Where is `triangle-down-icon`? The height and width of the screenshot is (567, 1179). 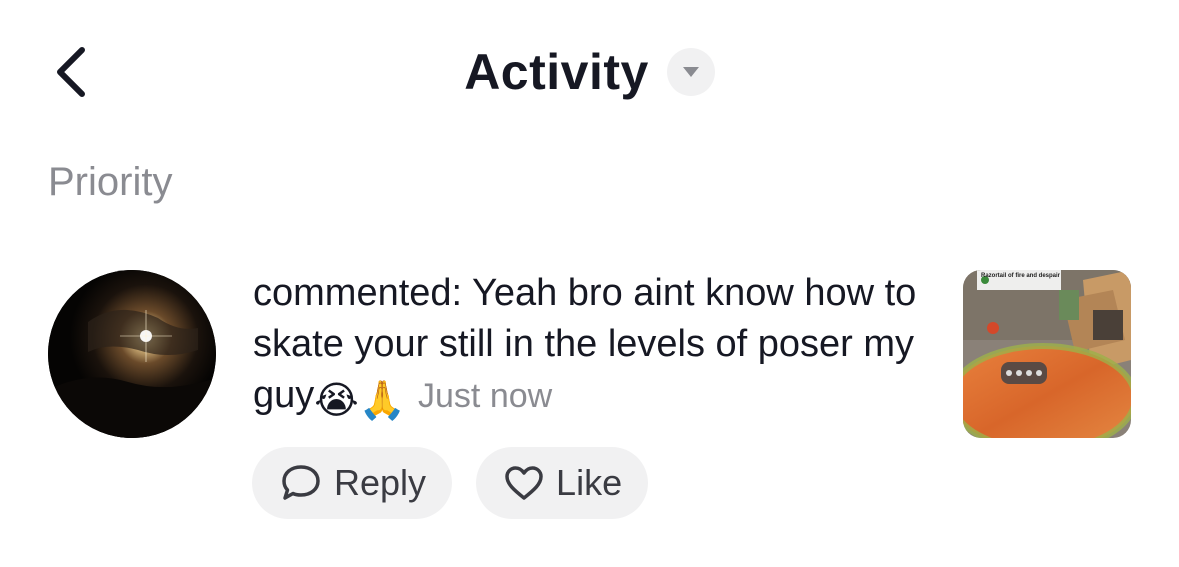
triangle-down-icon is located at coordinates (690, 72).